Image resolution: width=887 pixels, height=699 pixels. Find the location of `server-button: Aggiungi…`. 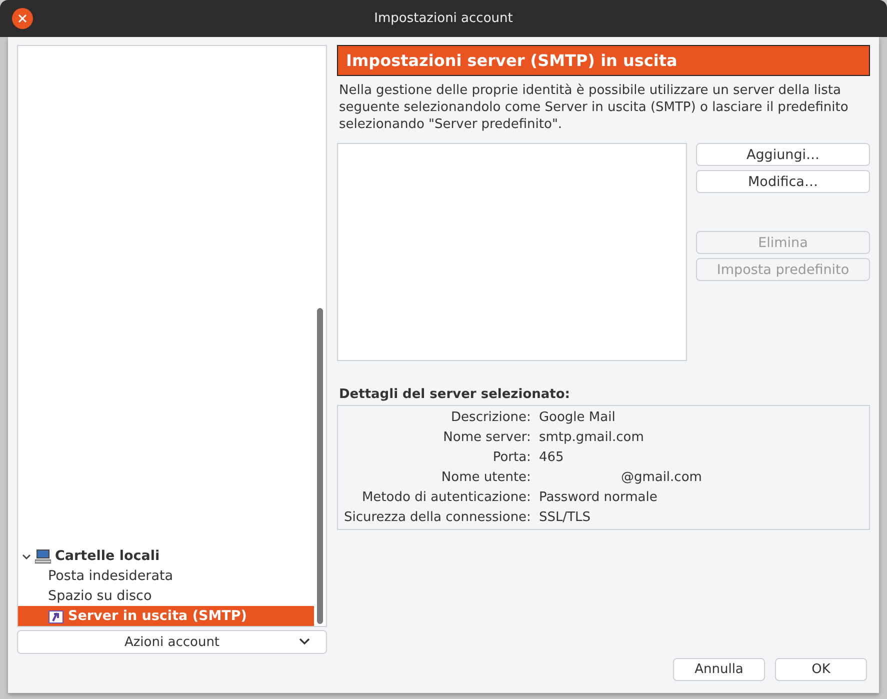

server-button: Aggiungi… is located at coordinates (783, 154).